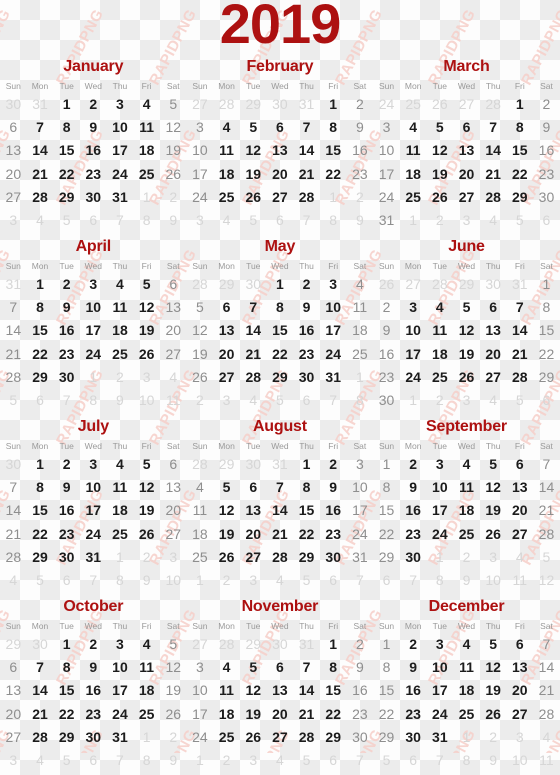 Image resolution: width=560 pixels, height=775 pixels. I want to click on month-title: January, so click(93, 67).